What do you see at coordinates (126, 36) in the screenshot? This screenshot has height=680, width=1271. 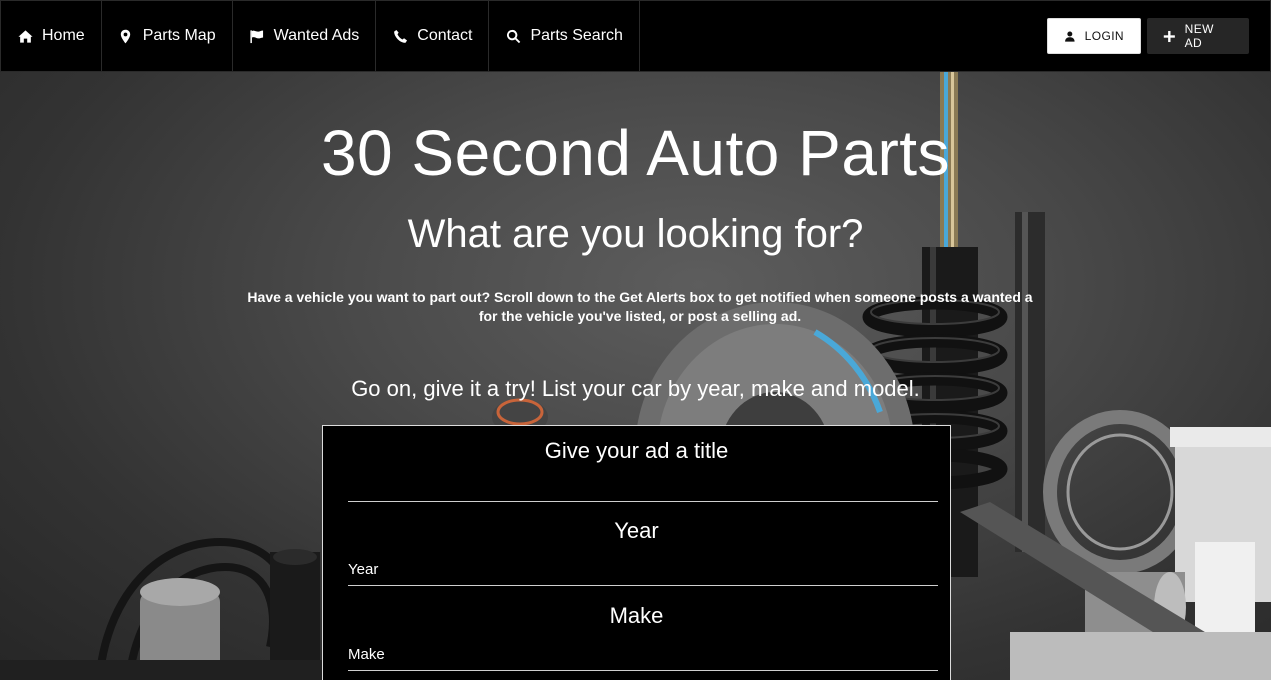 I see `map-marker-icon` at bounding box center [126, 36].